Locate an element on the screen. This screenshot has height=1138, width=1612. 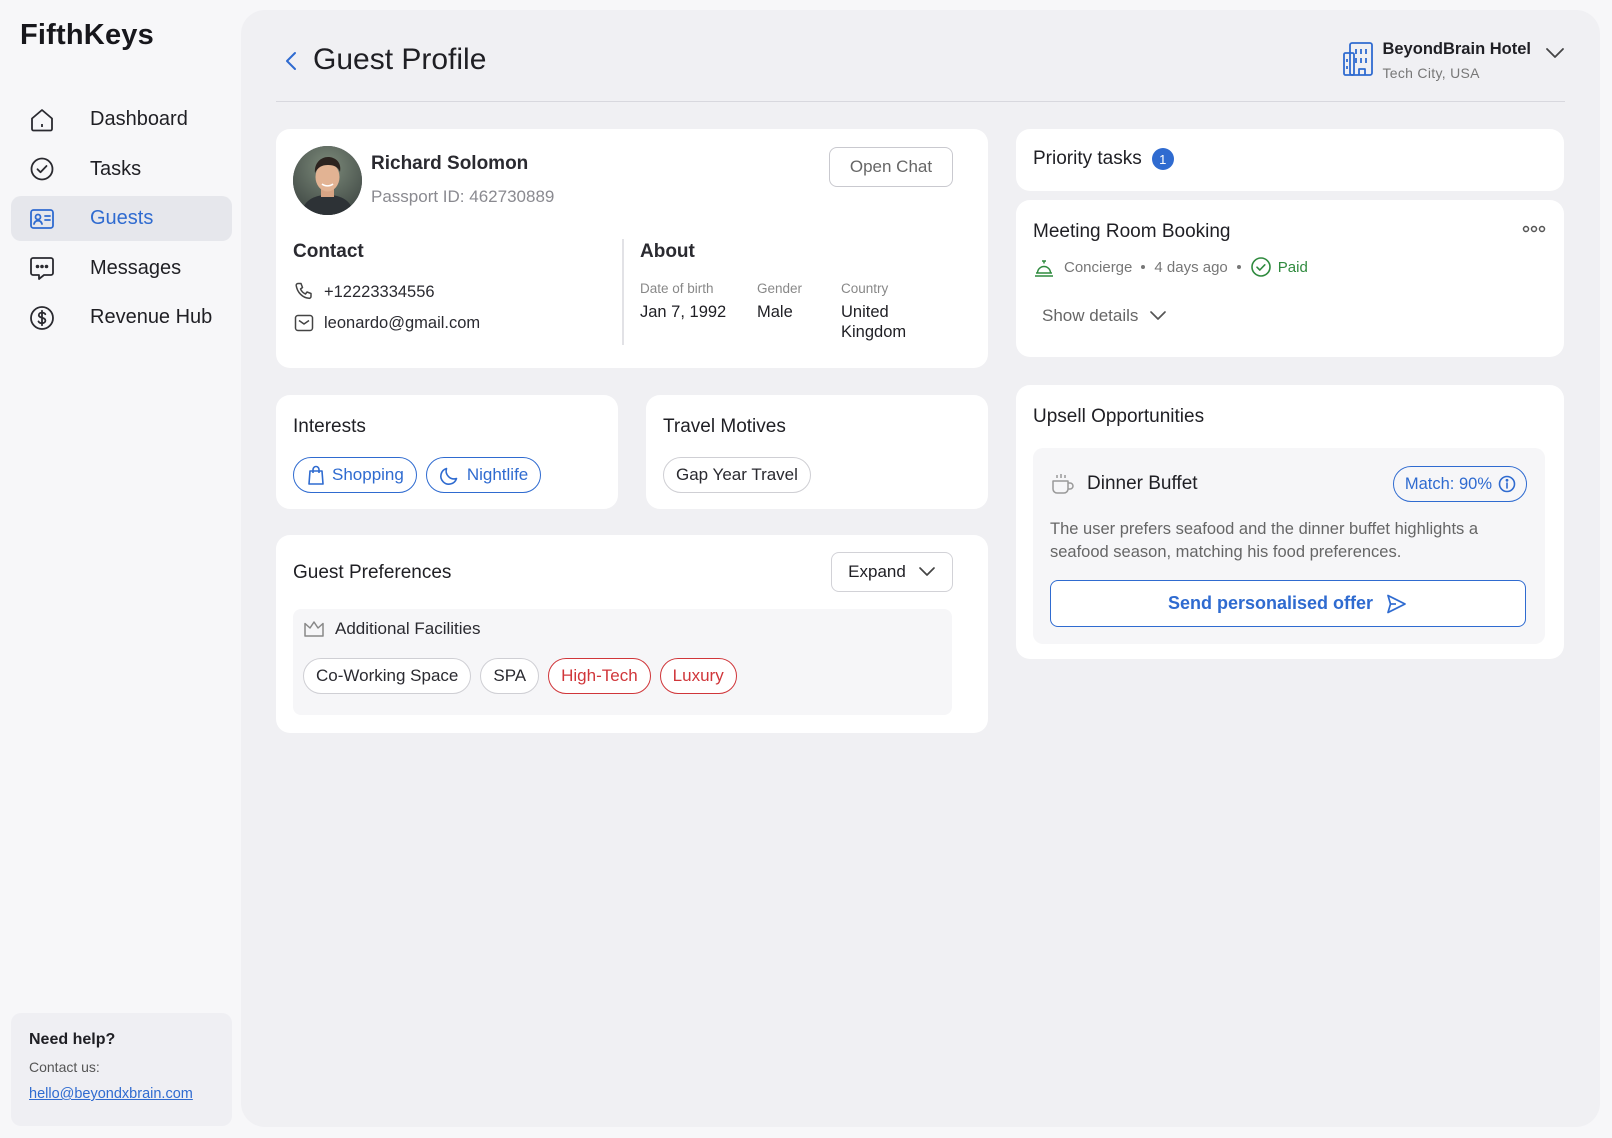
info-icon is located at coordinates (1507, 484).